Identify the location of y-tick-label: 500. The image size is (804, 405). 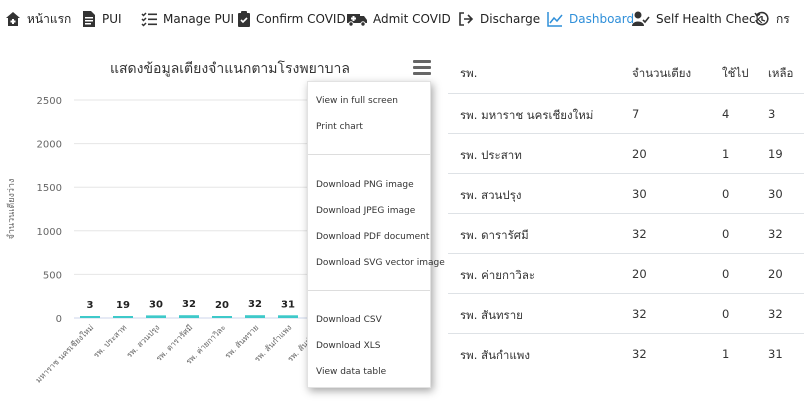
(52, 275).